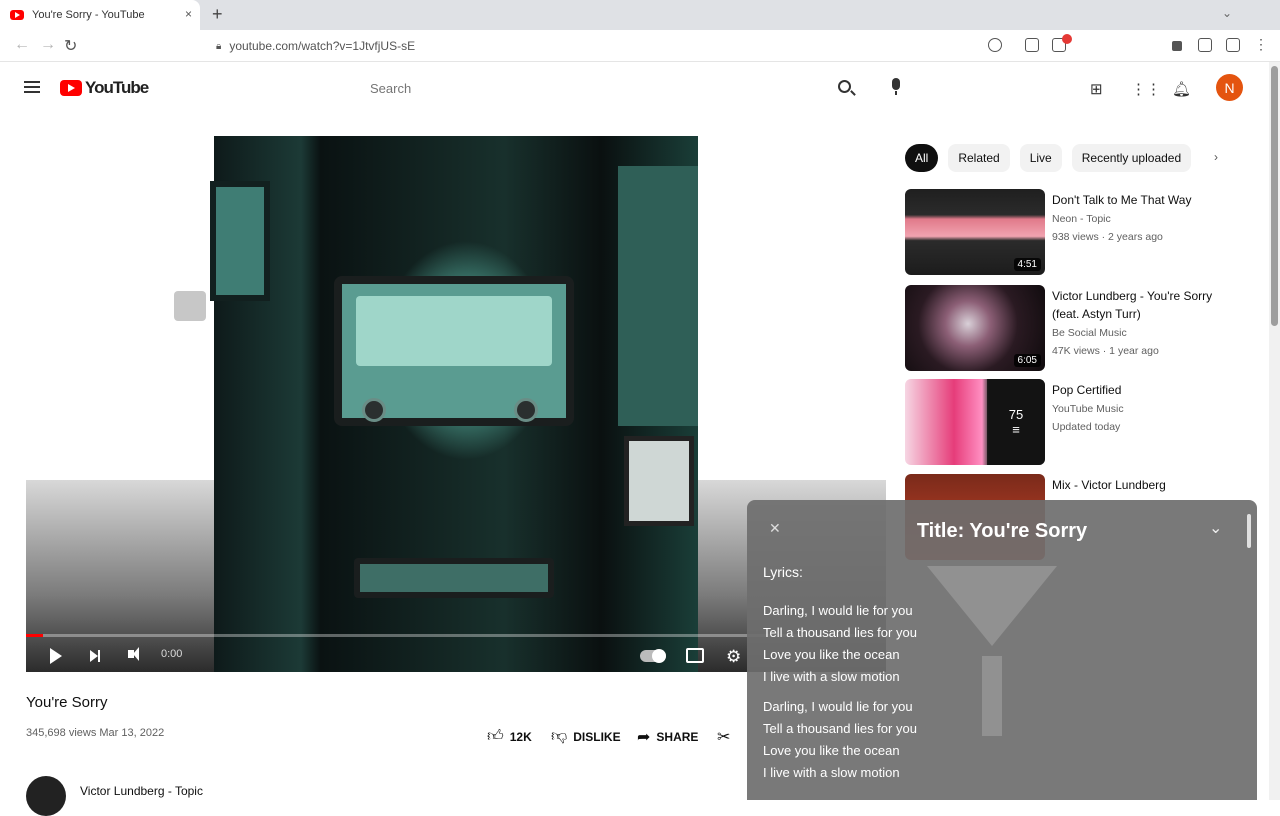 The image size is (1280, 816). I want to click on volume-icon, so click(133, 654).